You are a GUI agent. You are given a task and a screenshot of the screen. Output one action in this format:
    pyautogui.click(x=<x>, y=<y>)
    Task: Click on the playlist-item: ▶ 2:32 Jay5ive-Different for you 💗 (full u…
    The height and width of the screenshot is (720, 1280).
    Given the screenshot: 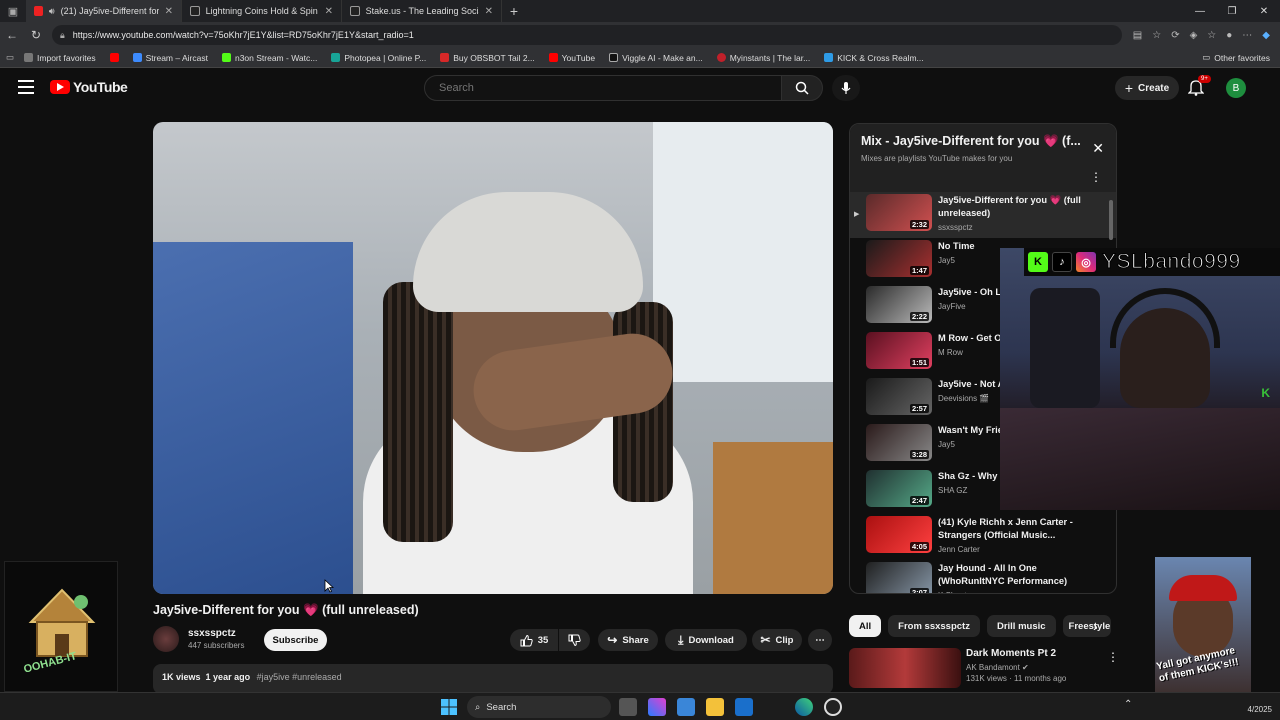 What is the action you would take?
    pyautogui.click(x=983, y=215)
    